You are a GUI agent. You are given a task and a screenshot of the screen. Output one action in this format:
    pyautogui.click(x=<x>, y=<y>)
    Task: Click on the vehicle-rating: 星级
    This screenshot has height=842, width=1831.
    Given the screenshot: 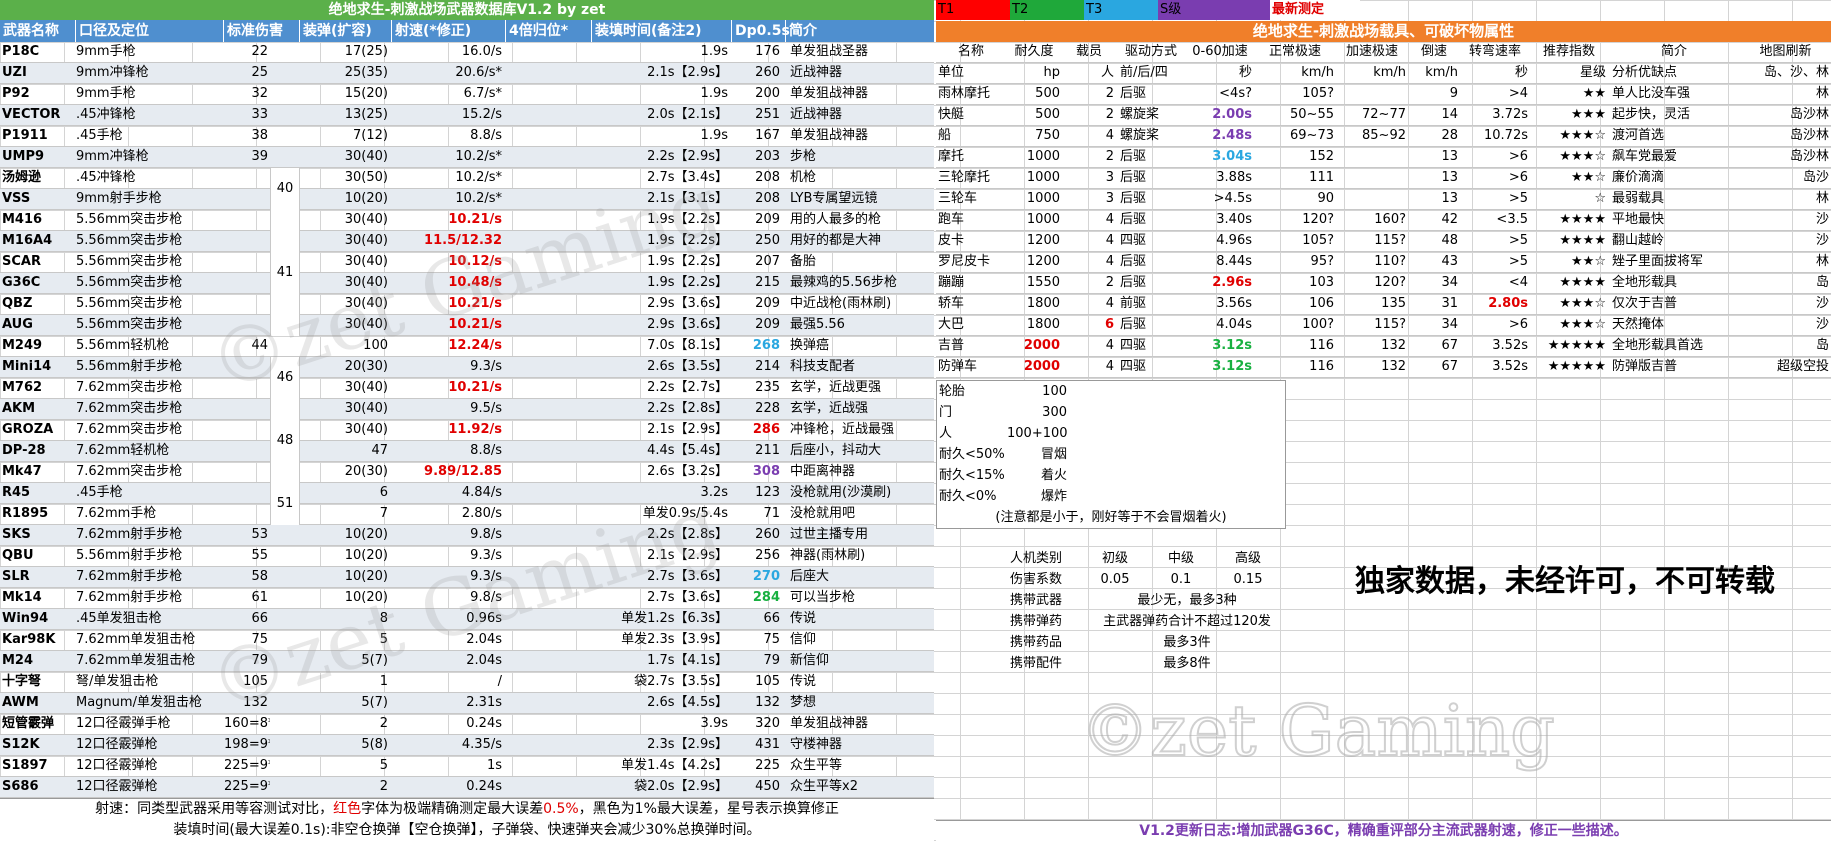 What is the action you would take?
    pyautogui.click(x=1592, y=72)
    